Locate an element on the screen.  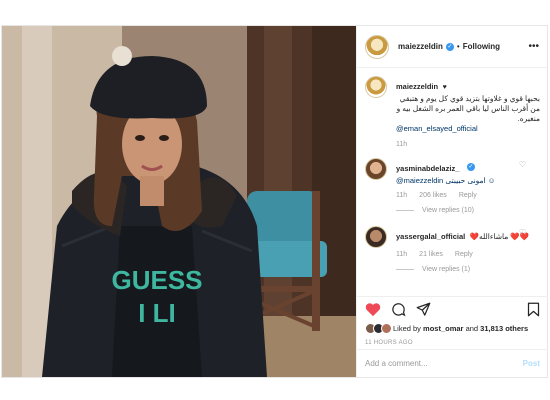
post-comment-button: Post is located at coordinates (531, 363).